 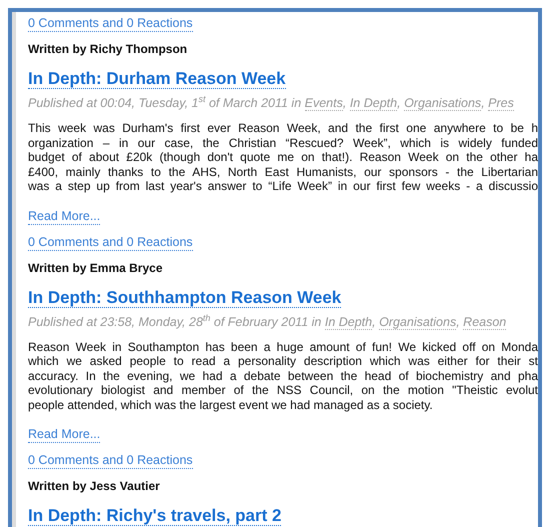 I want to click on category-link: Events, so click(x=323, y=104).